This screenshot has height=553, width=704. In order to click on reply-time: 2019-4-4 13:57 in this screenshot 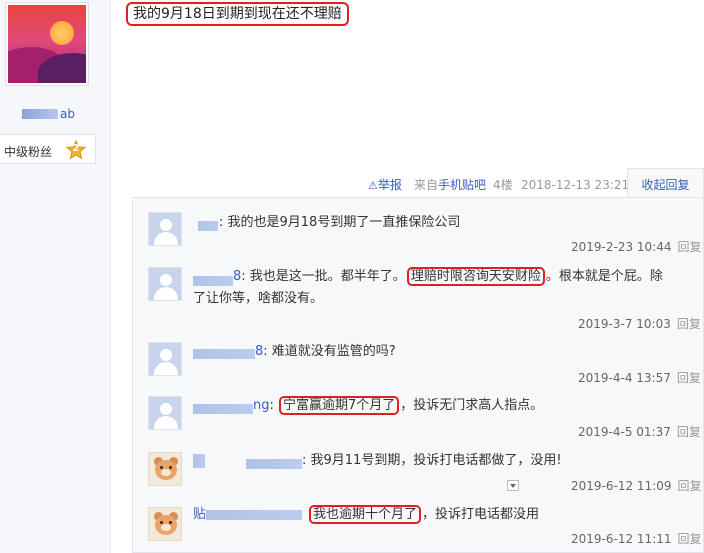, I will do `click(624, 378)`.